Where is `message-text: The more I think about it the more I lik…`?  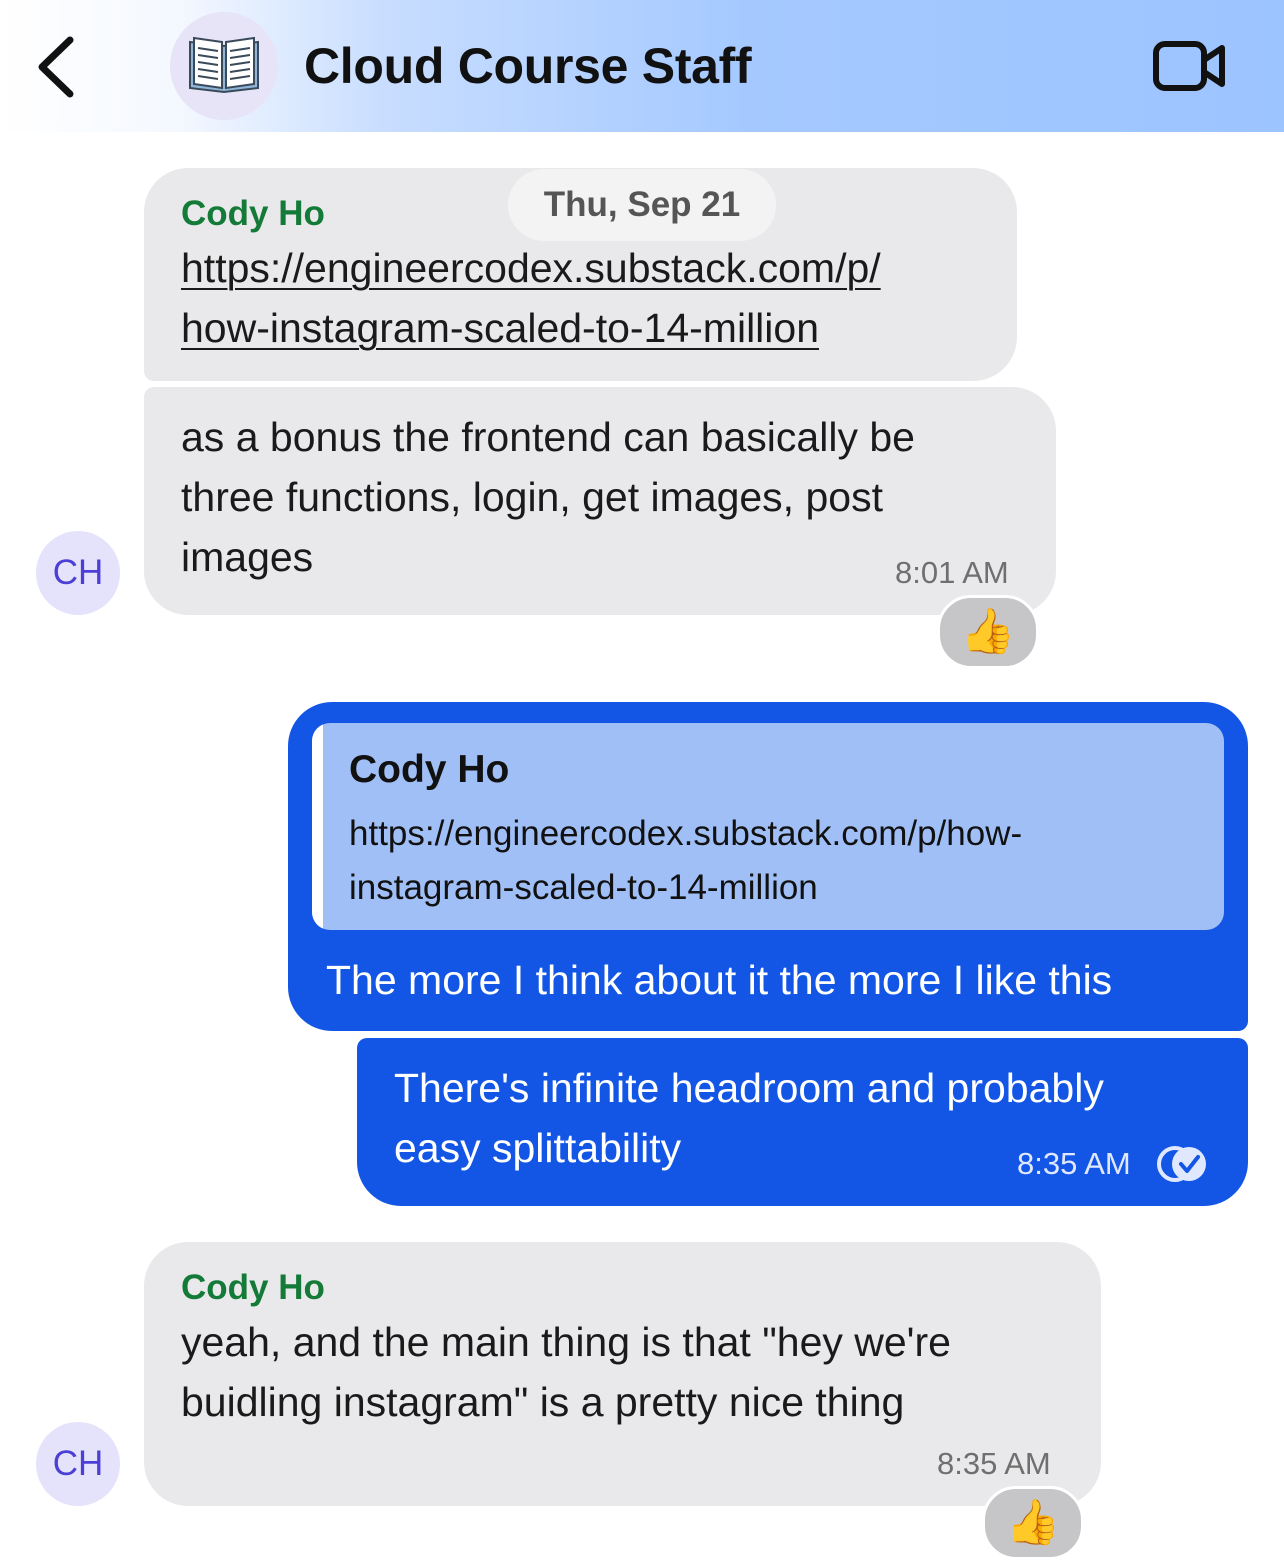
message-text: The more I think about it the more I lik… is located at coordinates (719, 980).